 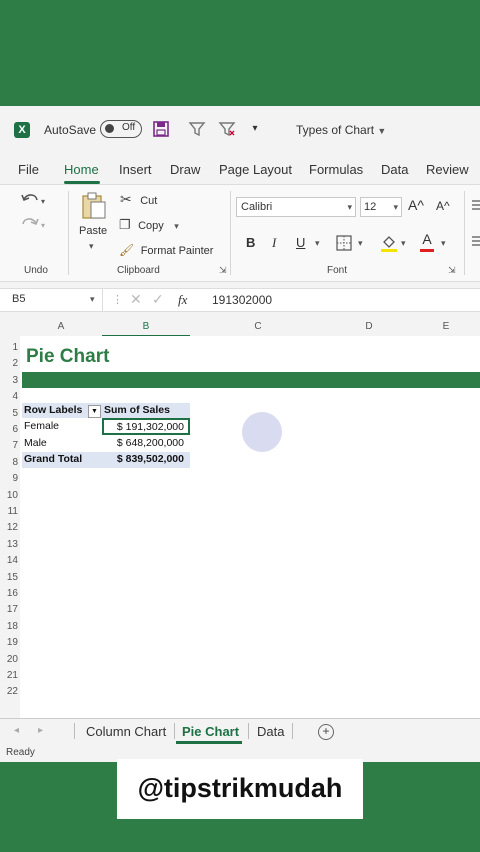 What do you see at coordinates (326, 732) in the screenshot?
I see `add-sheet-icon: +` at bounding box center [326, 732].